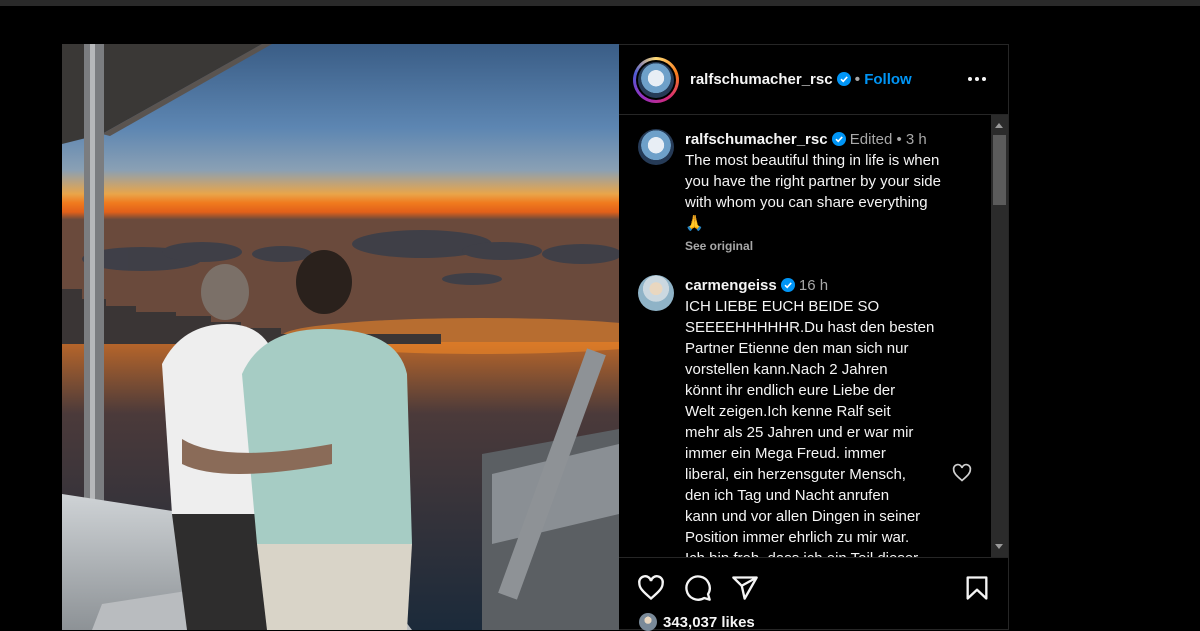  What do you see at coordinates (745, 588) in the screenshot?
I see `share-icon` at bounding box center [745, 588].